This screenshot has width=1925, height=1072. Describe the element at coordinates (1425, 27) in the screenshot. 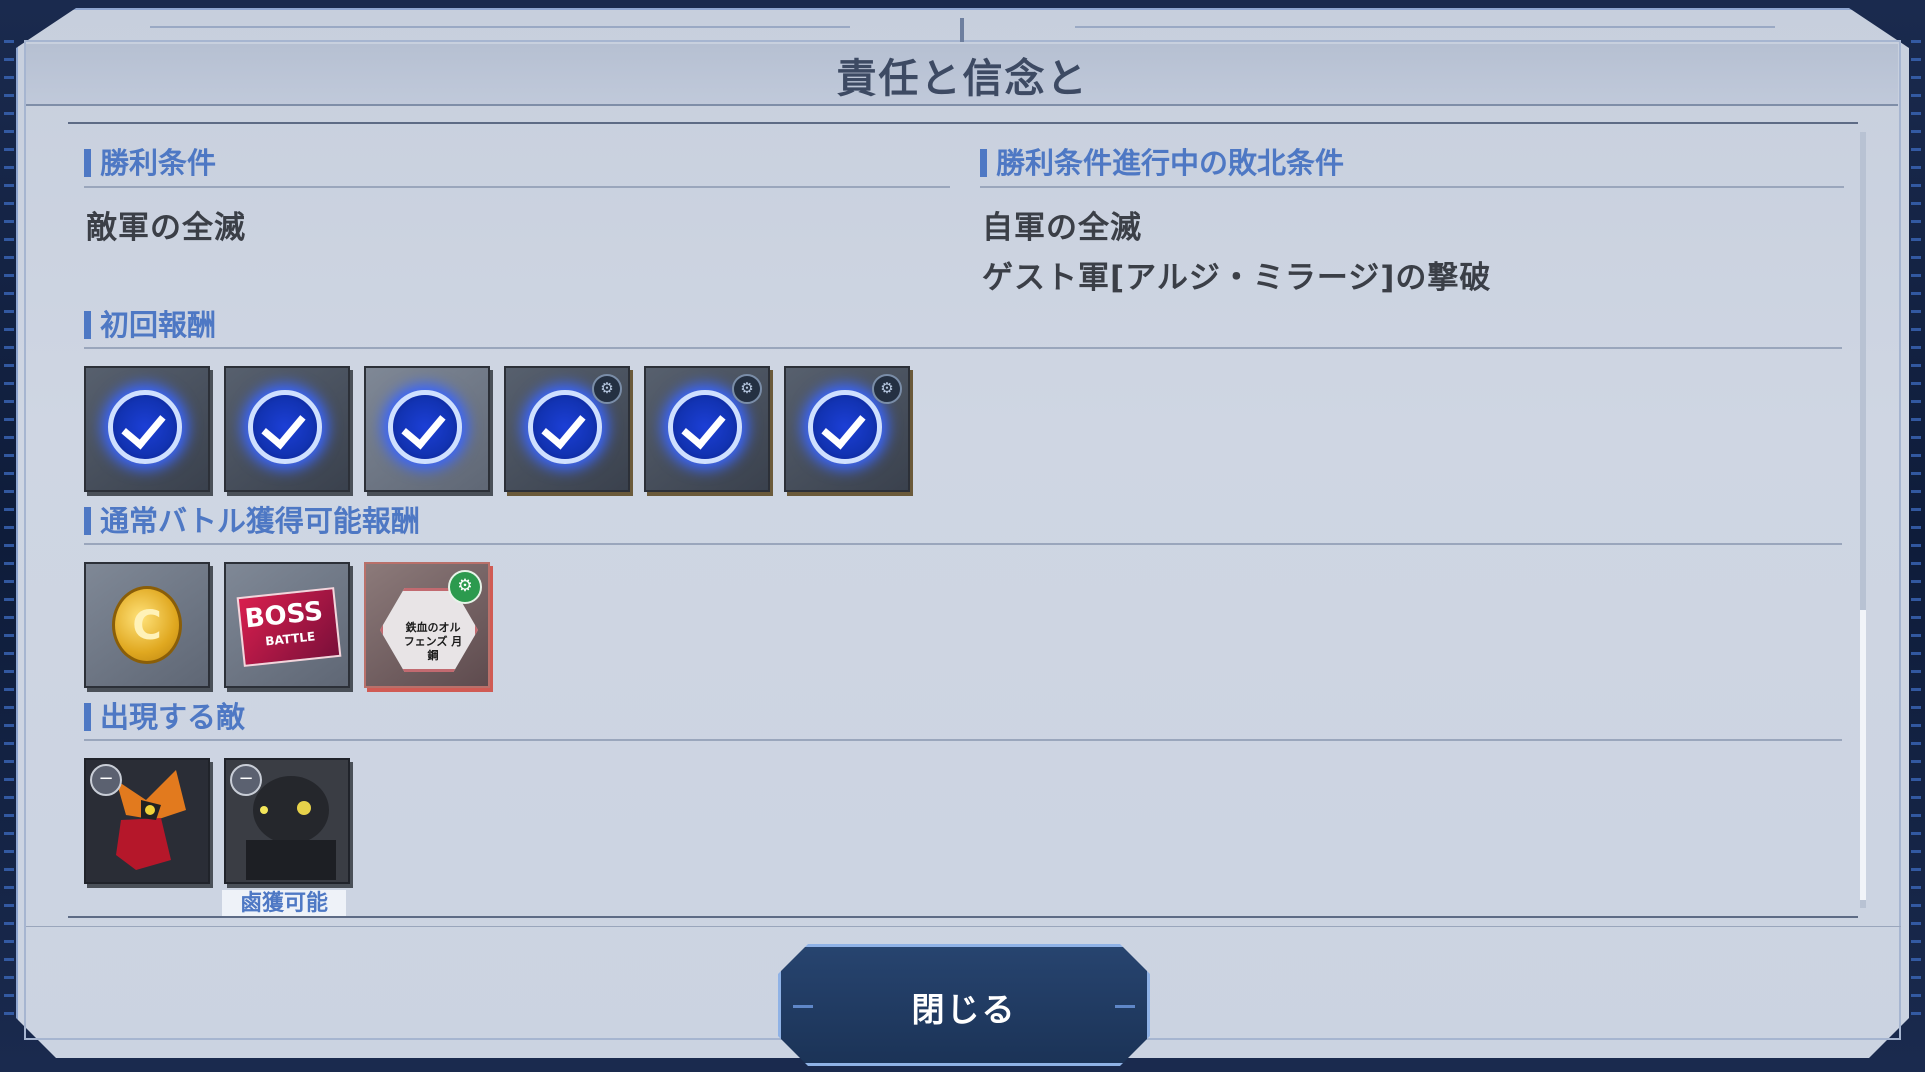

I see `top-deco-line-right` at that location.